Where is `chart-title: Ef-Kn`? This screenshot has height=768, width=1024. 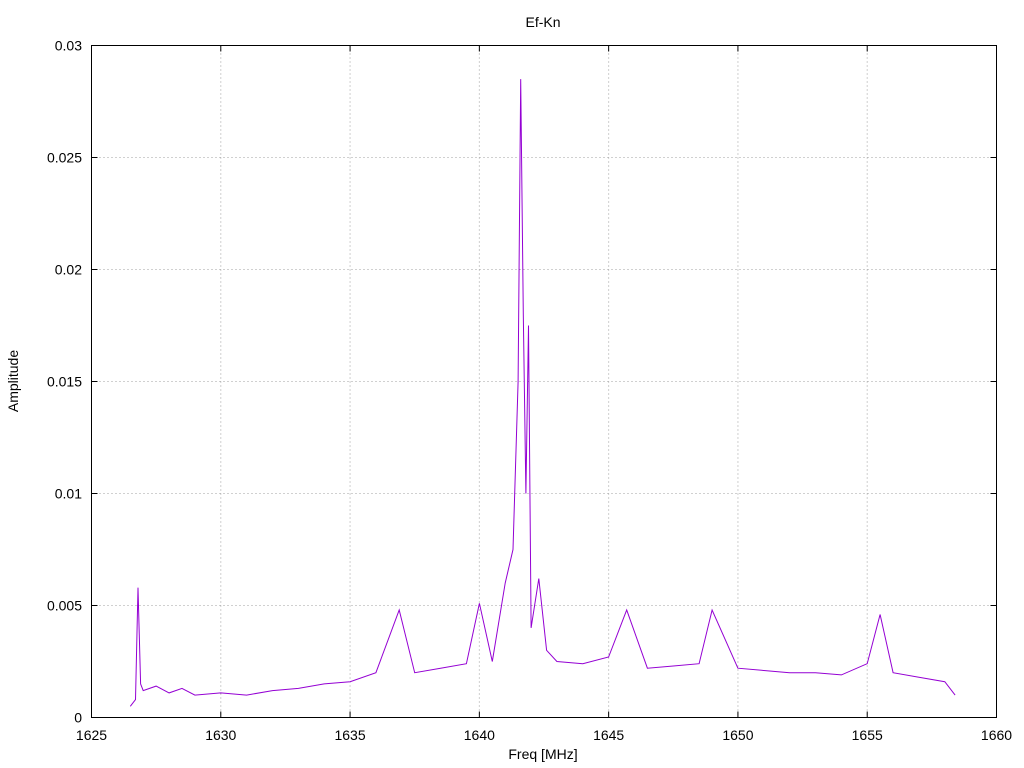 chart-title: Ef-Kn is located at coordinates (542, 22).